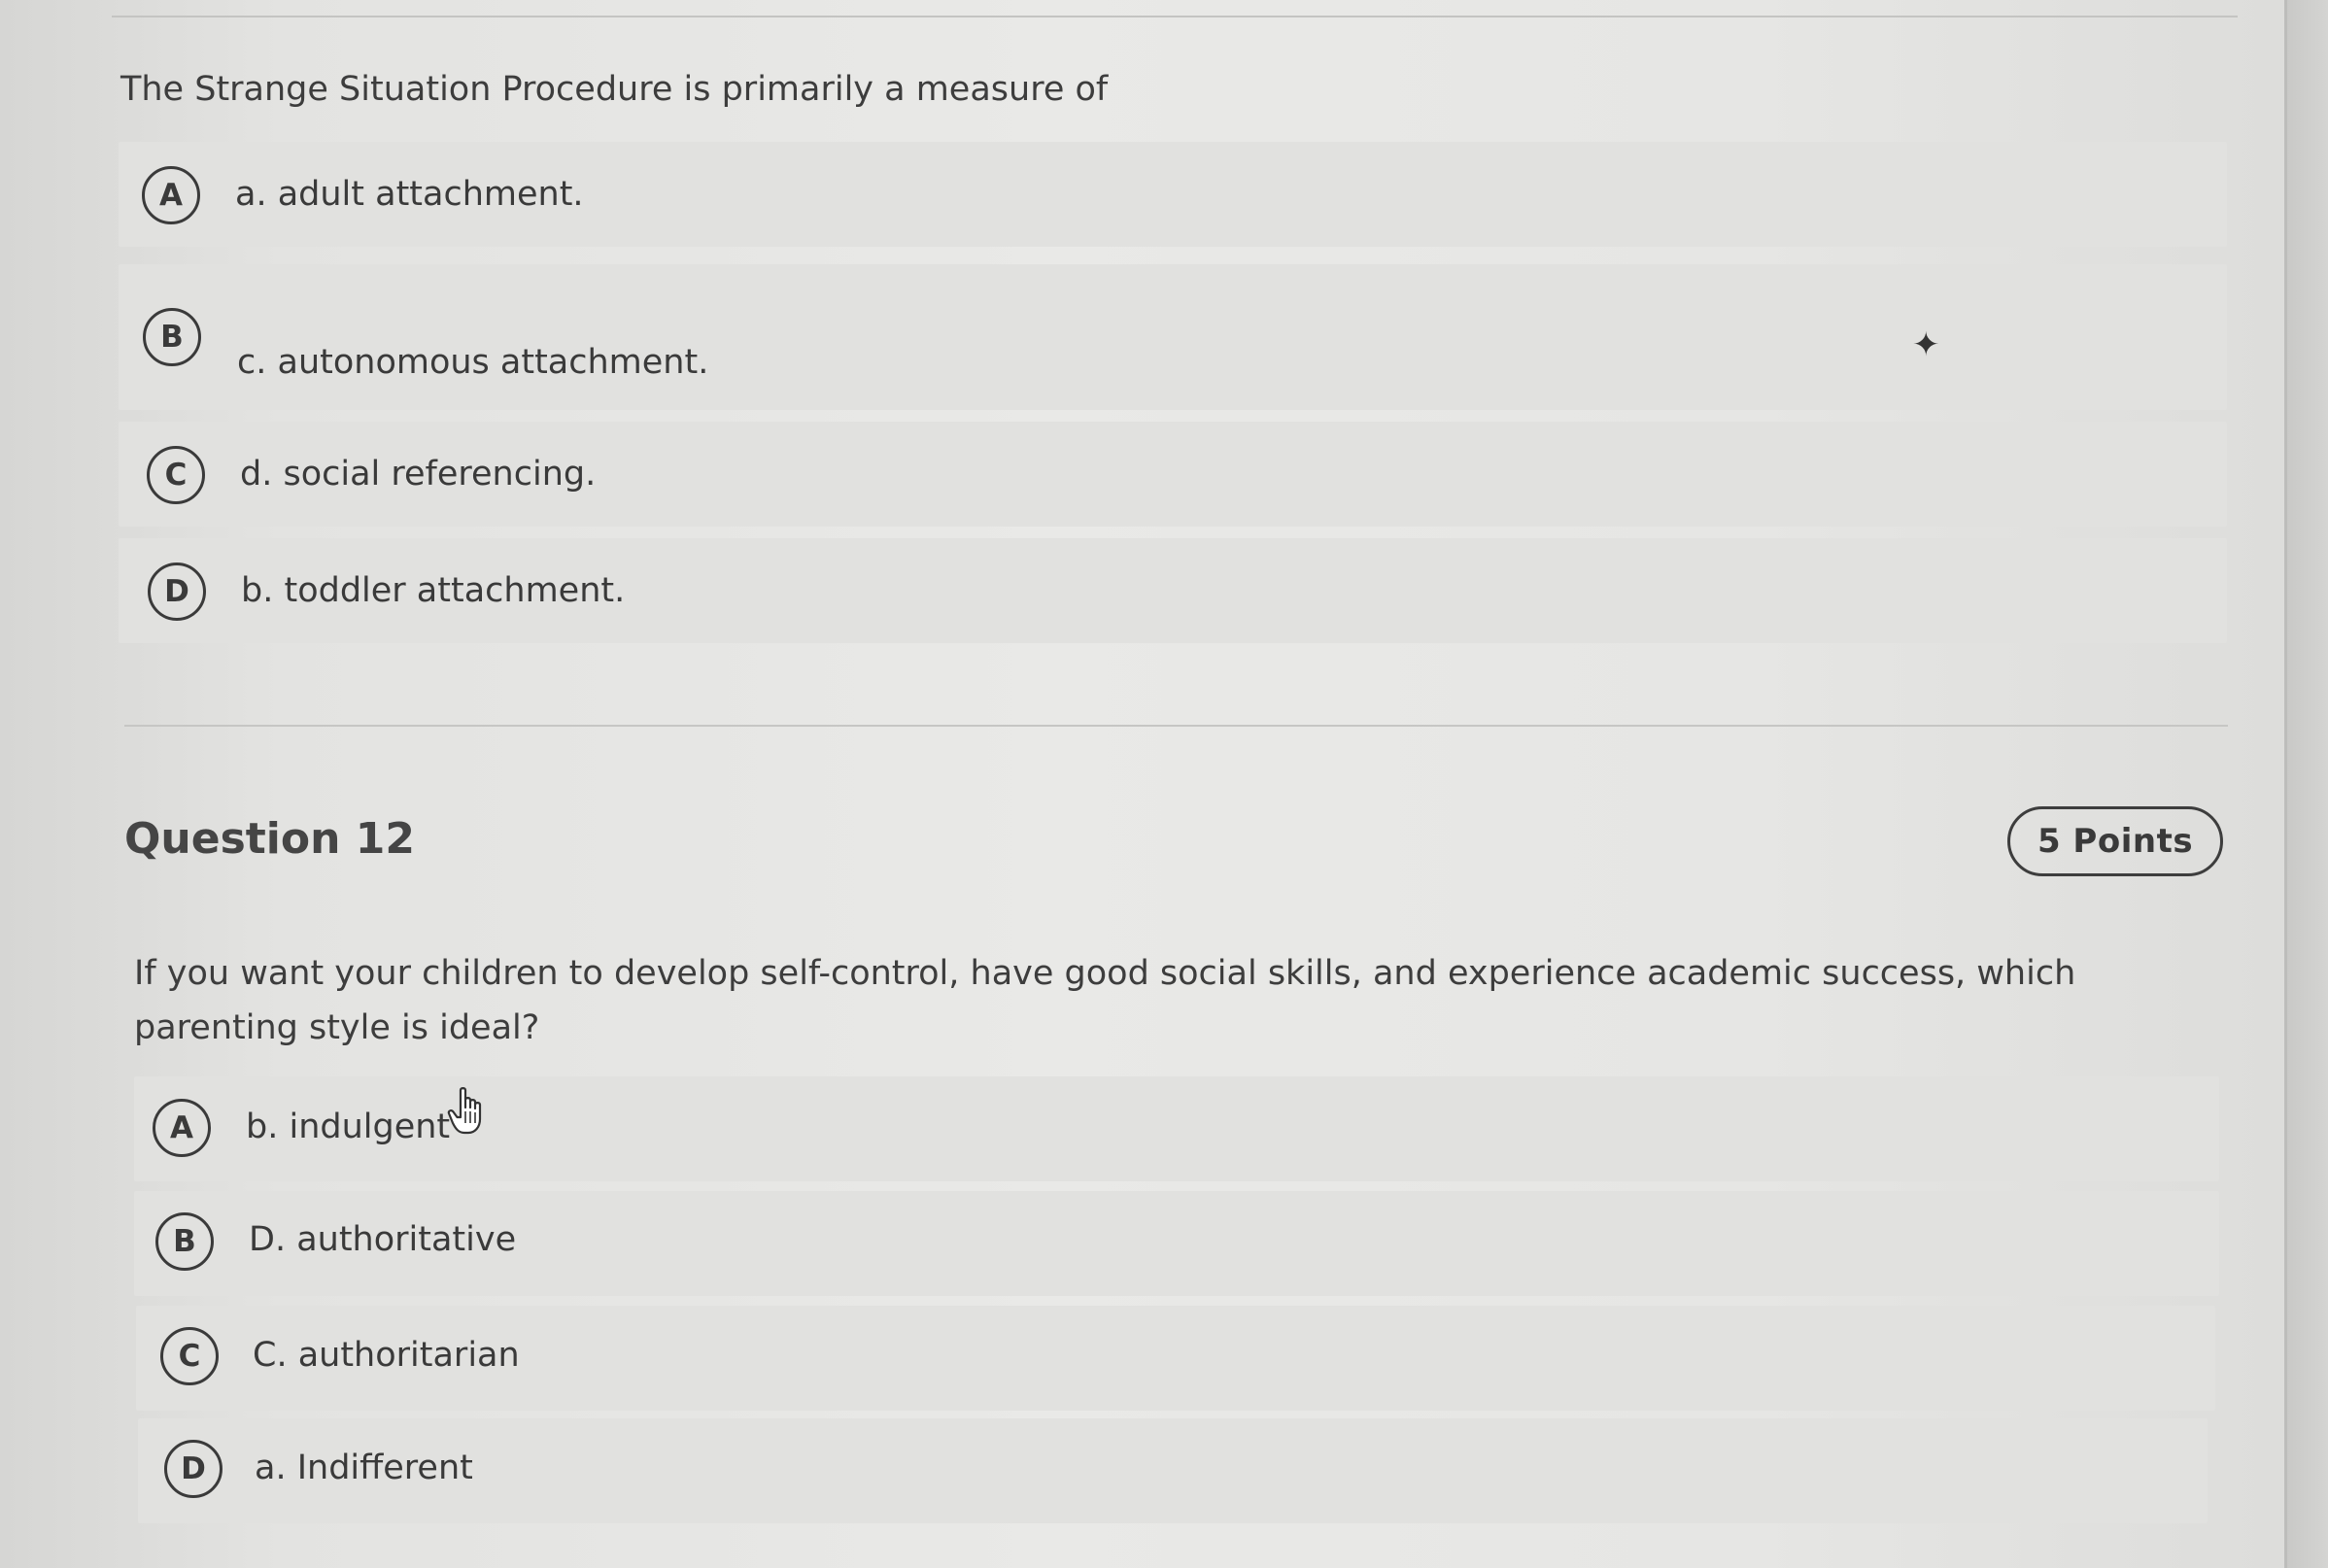  I want to click on question-12-option-d: D a. Indifferent, so click(1173, 1470).